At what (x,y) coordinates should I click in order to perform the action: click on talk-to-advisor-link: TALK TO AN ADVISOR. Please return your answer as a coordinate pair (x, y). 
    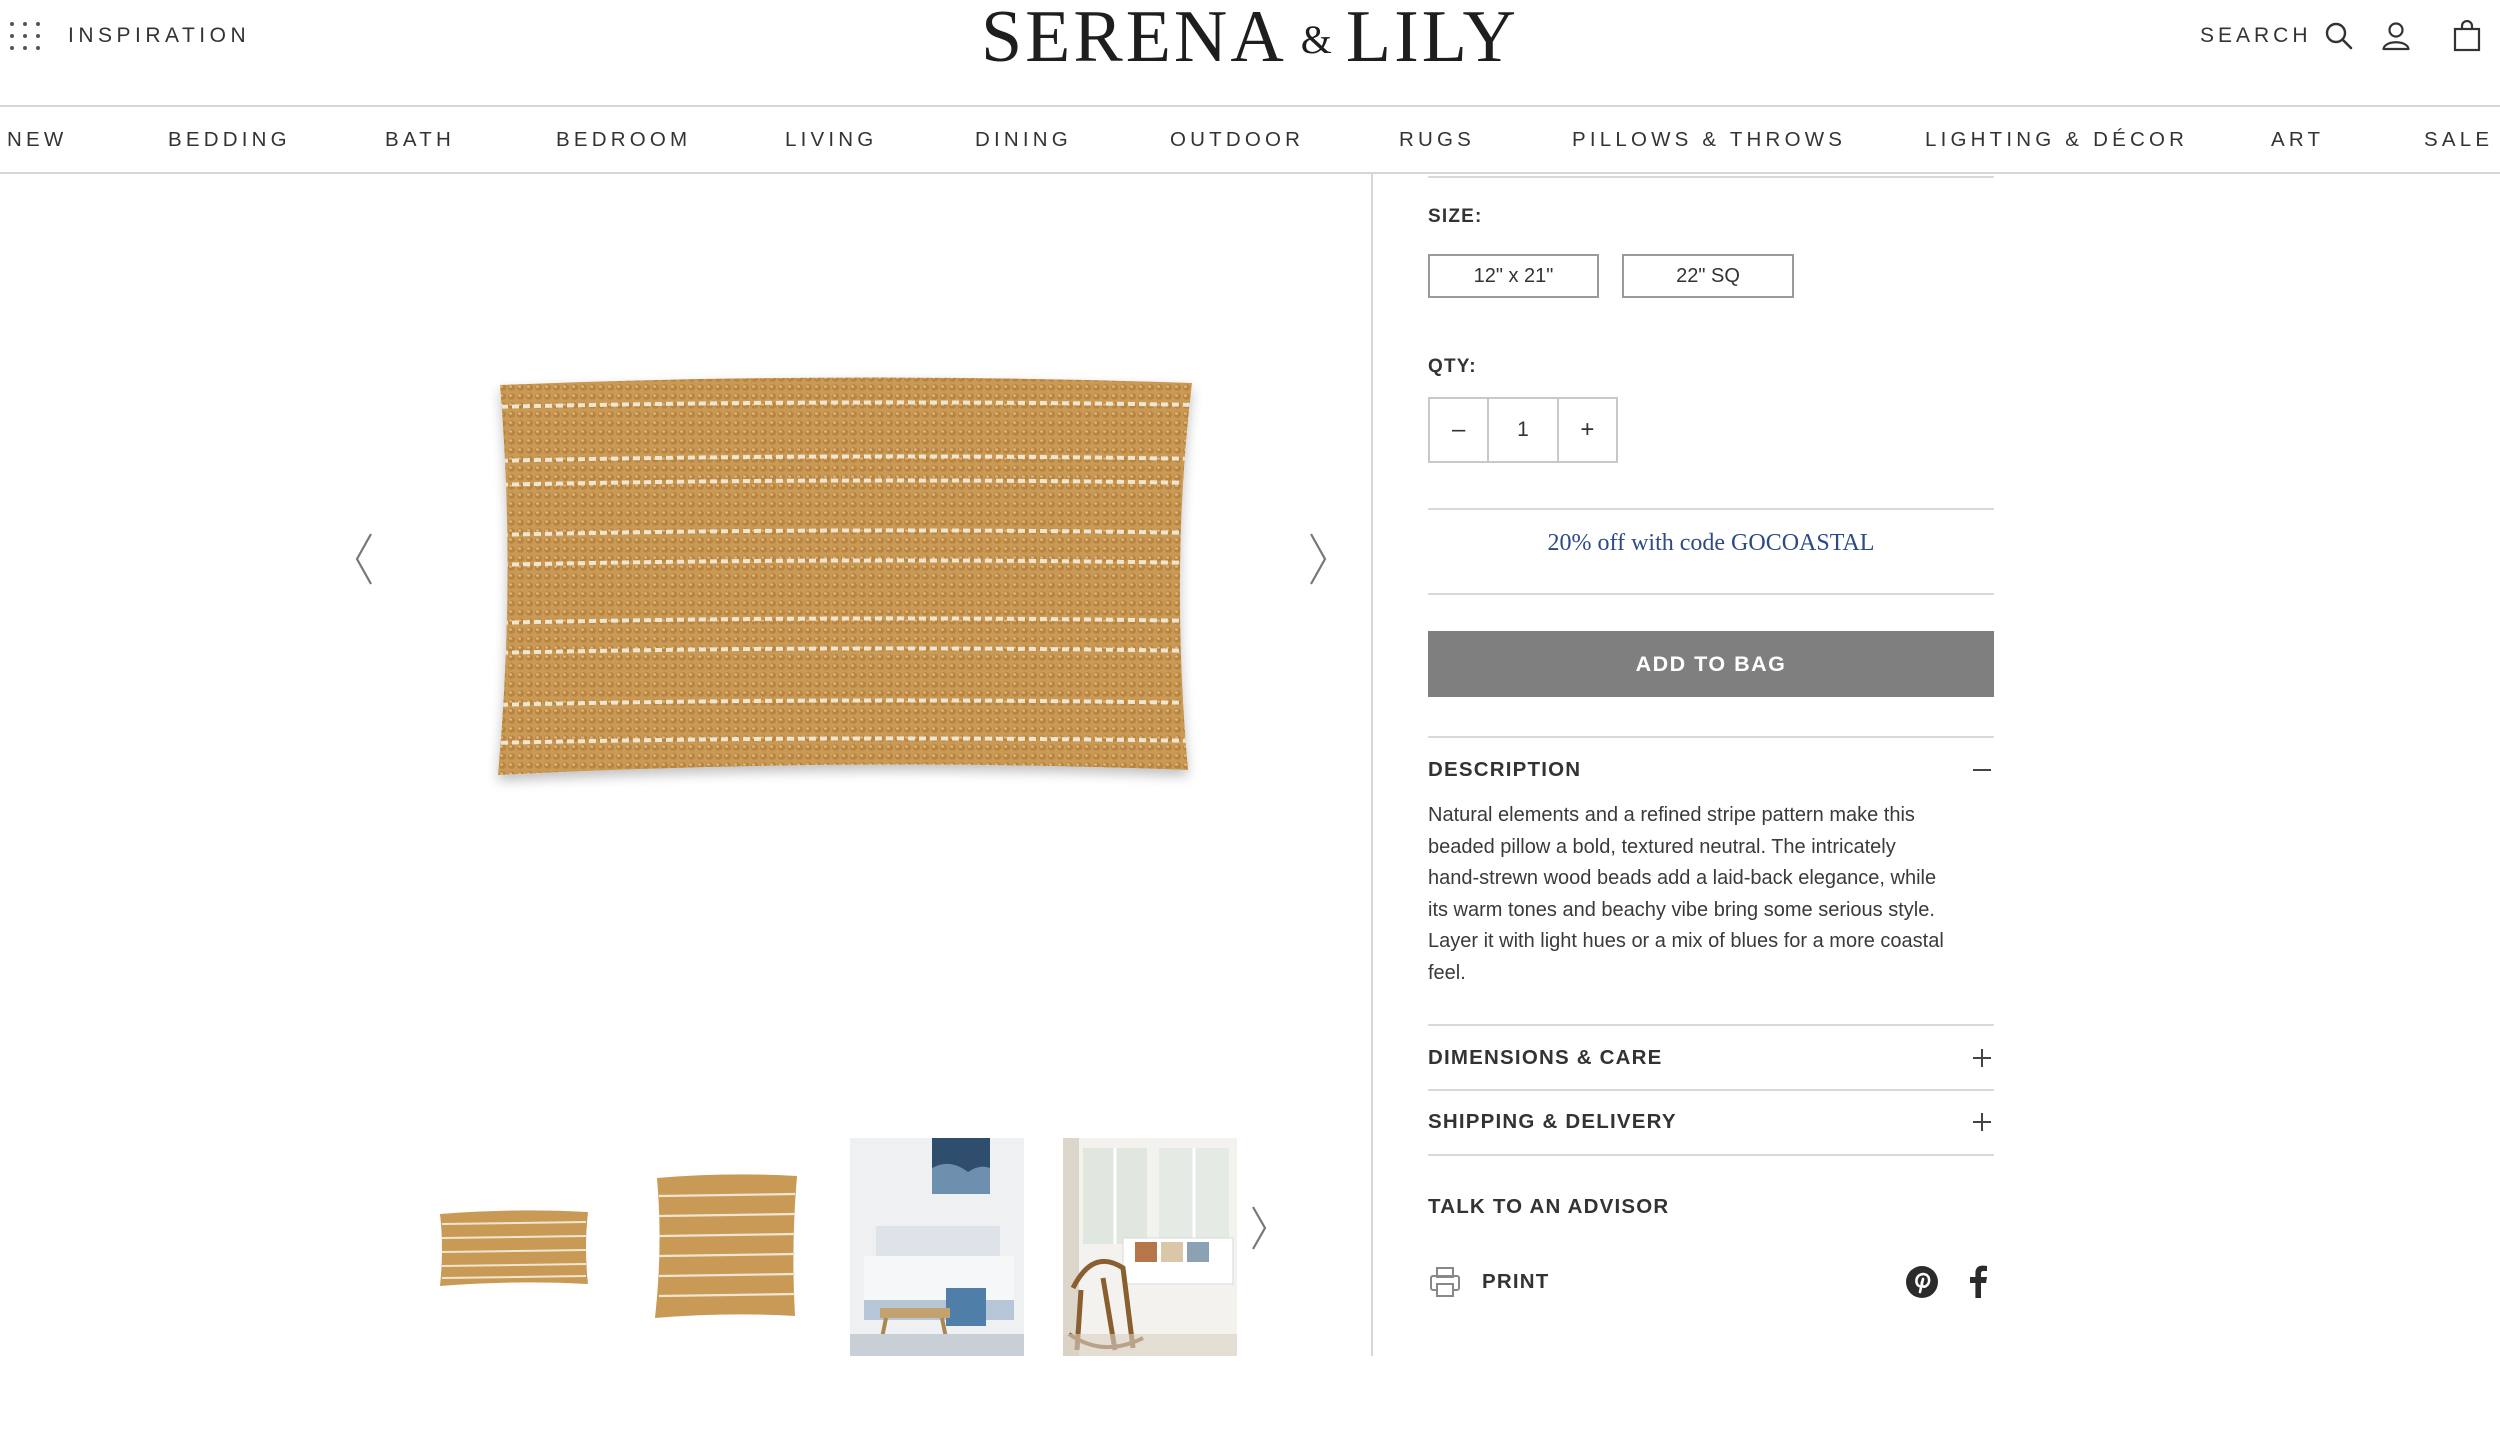
    Looking at the image, I should click on (1548, 1207).